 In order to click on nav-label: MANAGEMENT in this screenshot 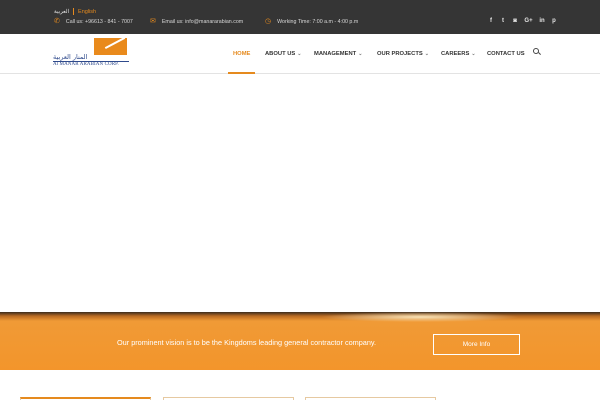, I will do `click(335, 54)`.